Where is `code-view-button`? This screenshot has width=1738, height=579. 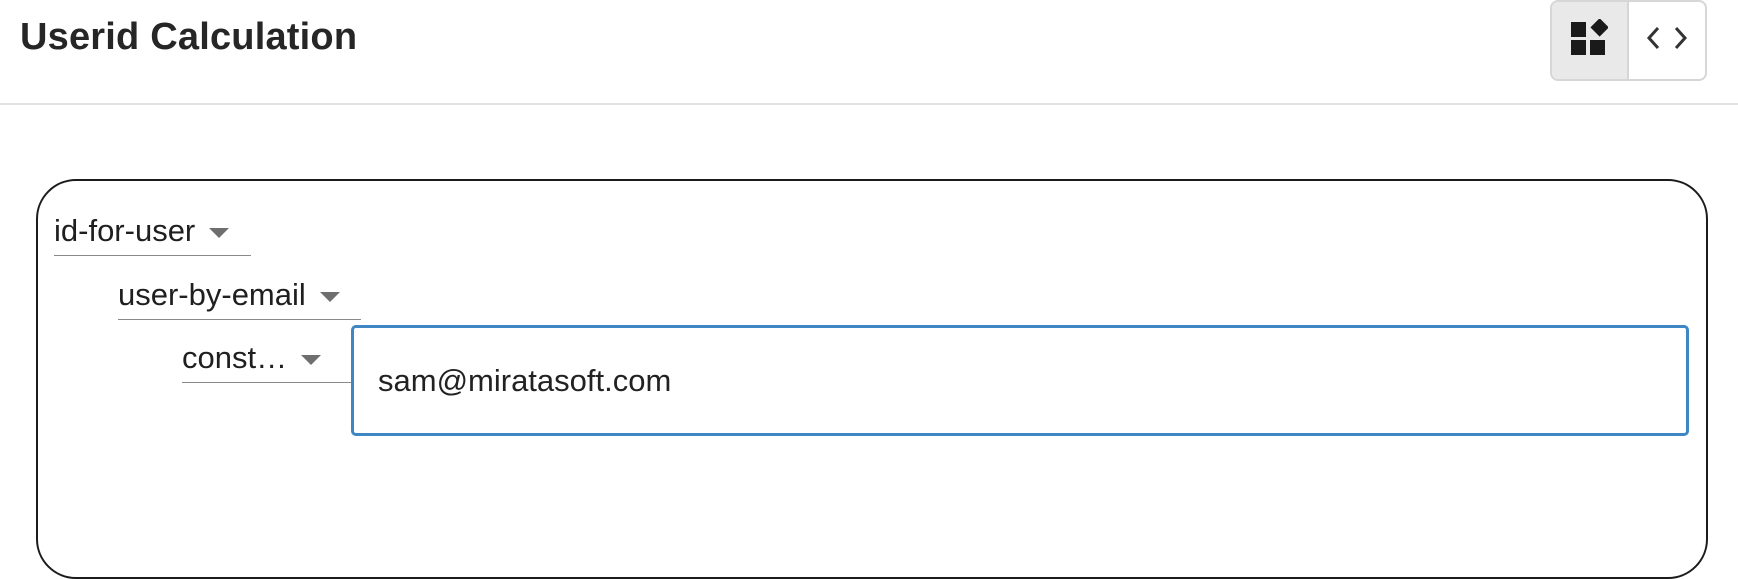
code-view-button is located at coordinates (1667, 40).